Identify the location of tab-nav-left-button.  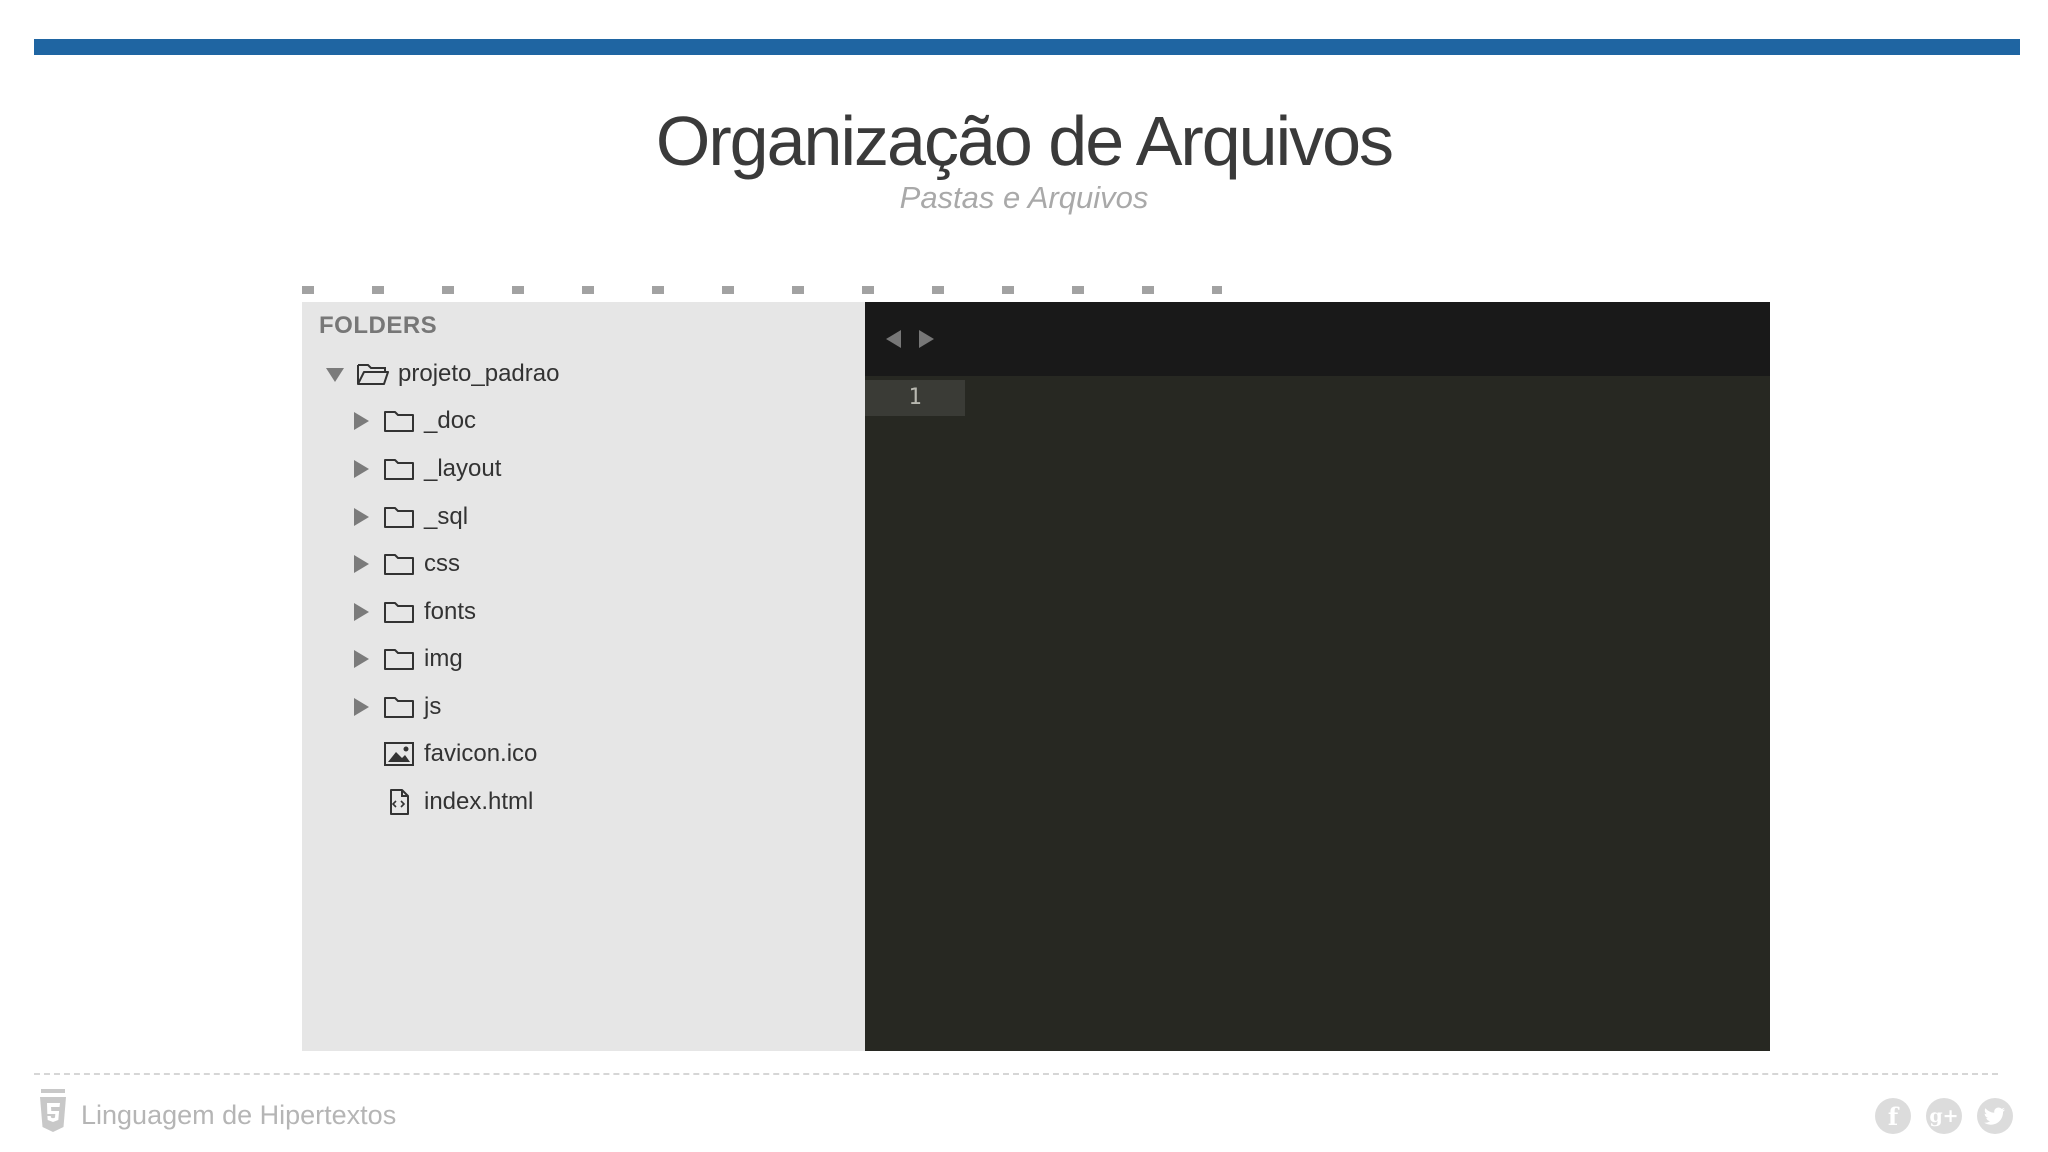
(893, 339).